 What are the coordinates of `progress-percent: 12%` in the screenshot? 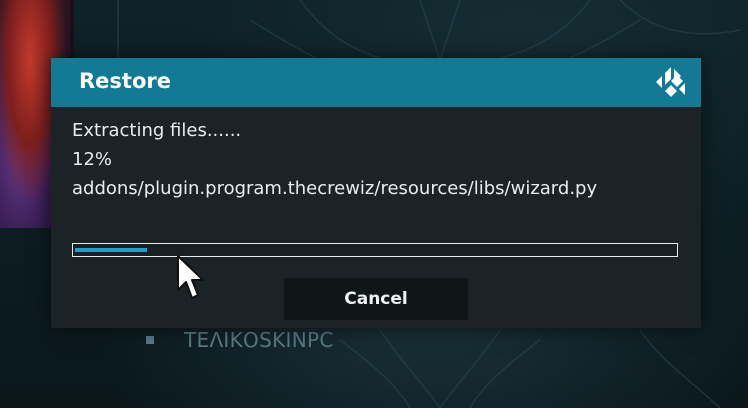 It's located at (92, 159).